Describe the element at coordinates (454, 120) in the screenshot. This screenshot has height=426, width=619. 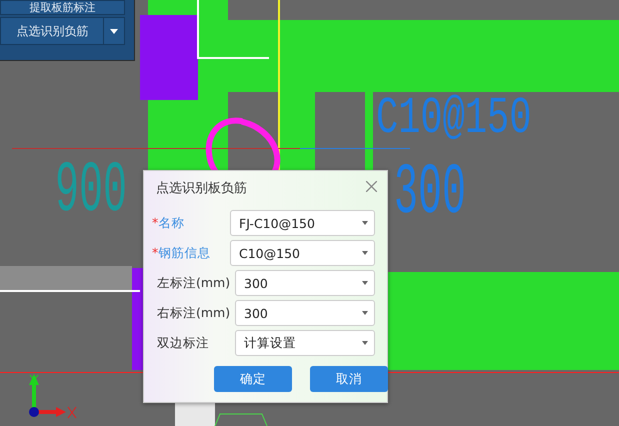
I see `dimension-label: C10@150` at that location.